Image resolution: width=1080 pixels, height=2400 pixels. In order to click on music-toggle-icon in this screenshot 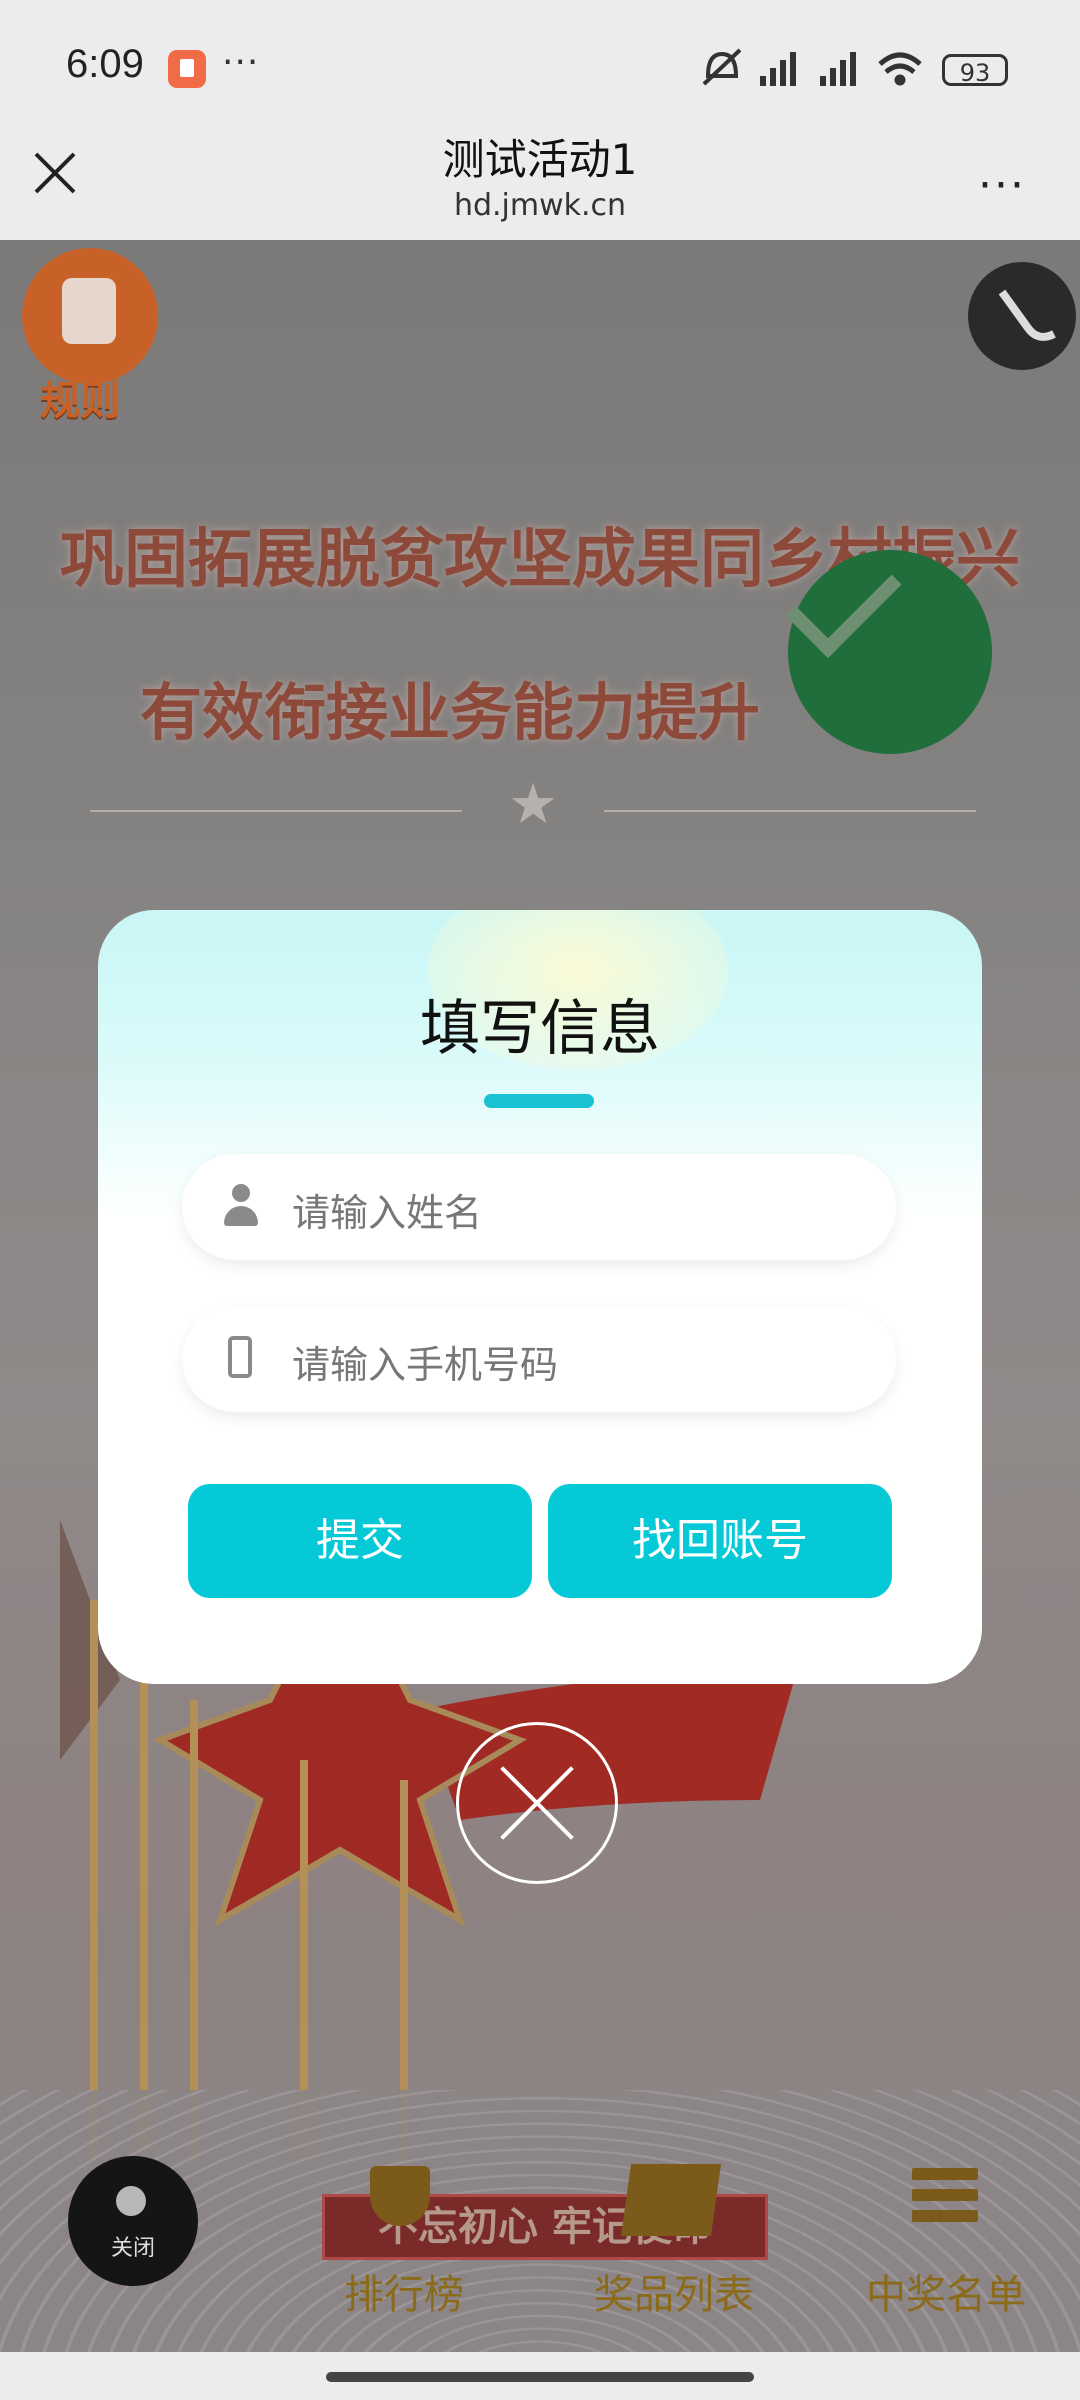, I will do `click(1022, 316)`.